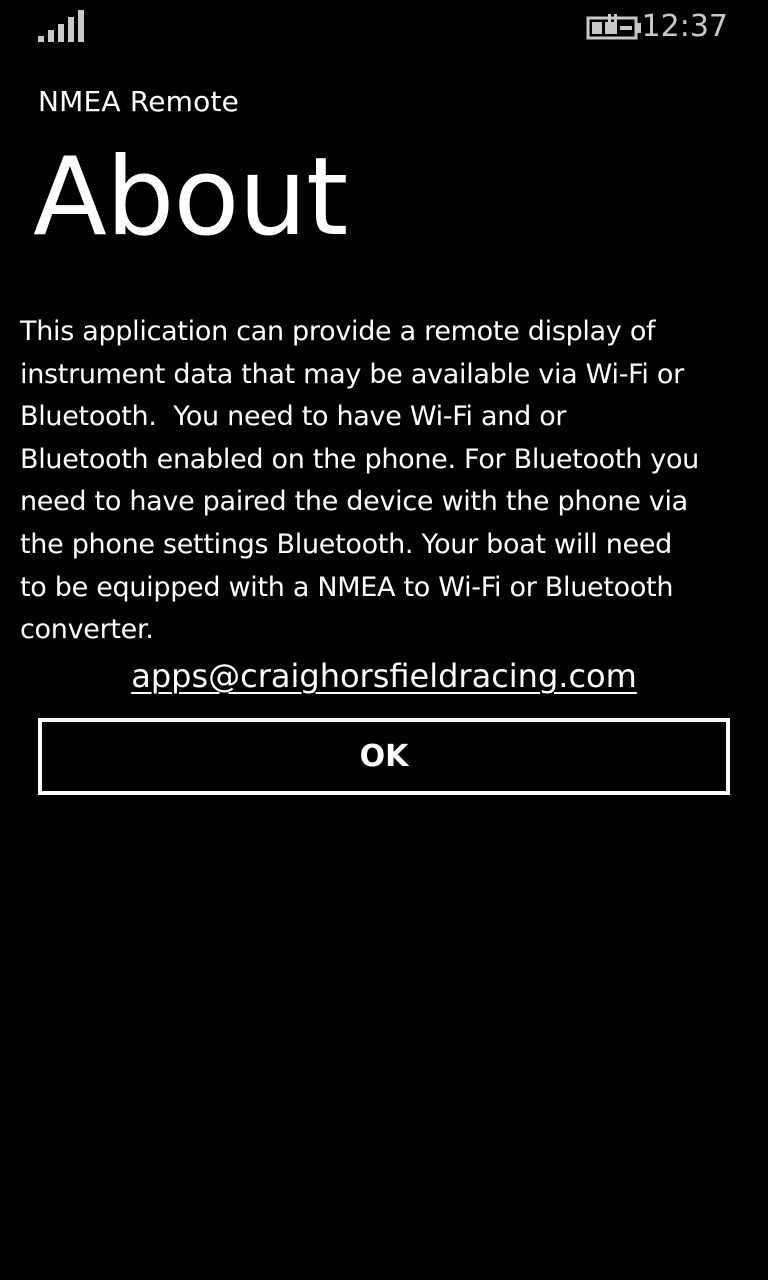 The image size is (768, 1280). What do you see at coordinates (61, 26) in the screenshot?
I see `cell-signal-icon` at bounding box center [61, 26].